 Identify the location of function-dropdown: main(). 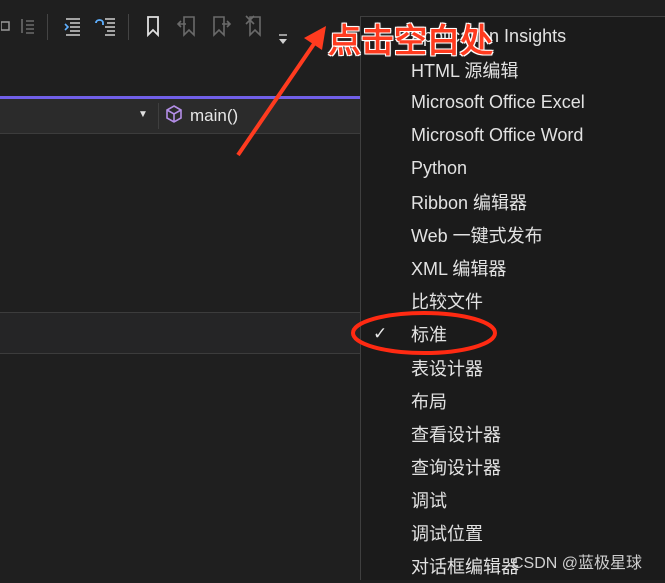
(201, 116).